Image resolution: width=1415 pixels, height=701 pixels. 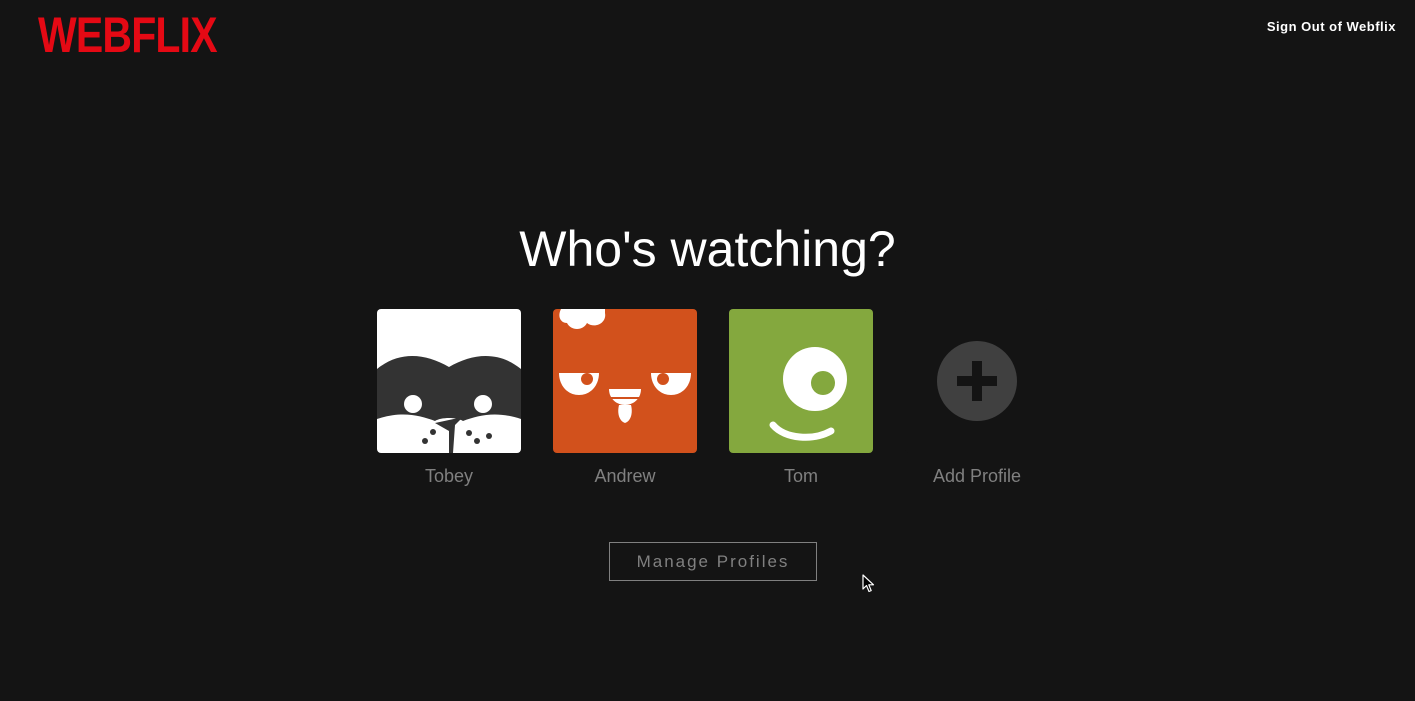 I want to click on profile-andrew: Andrew, so click(x=625, y=398).